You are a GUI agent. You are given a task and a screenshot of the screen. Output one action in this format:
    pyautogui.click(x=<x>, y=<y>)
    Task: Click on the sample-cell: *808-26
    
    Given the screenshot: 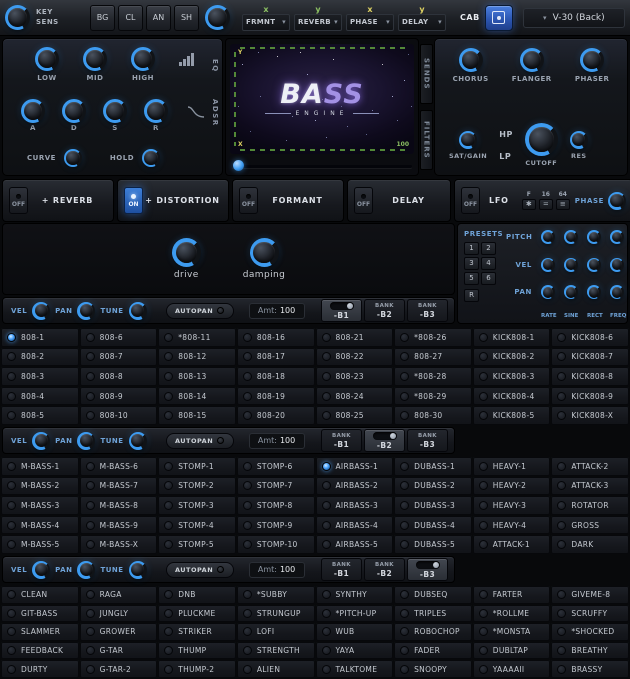 What is the action you would take?
    pyautogui.click(x=433, y=337)
    